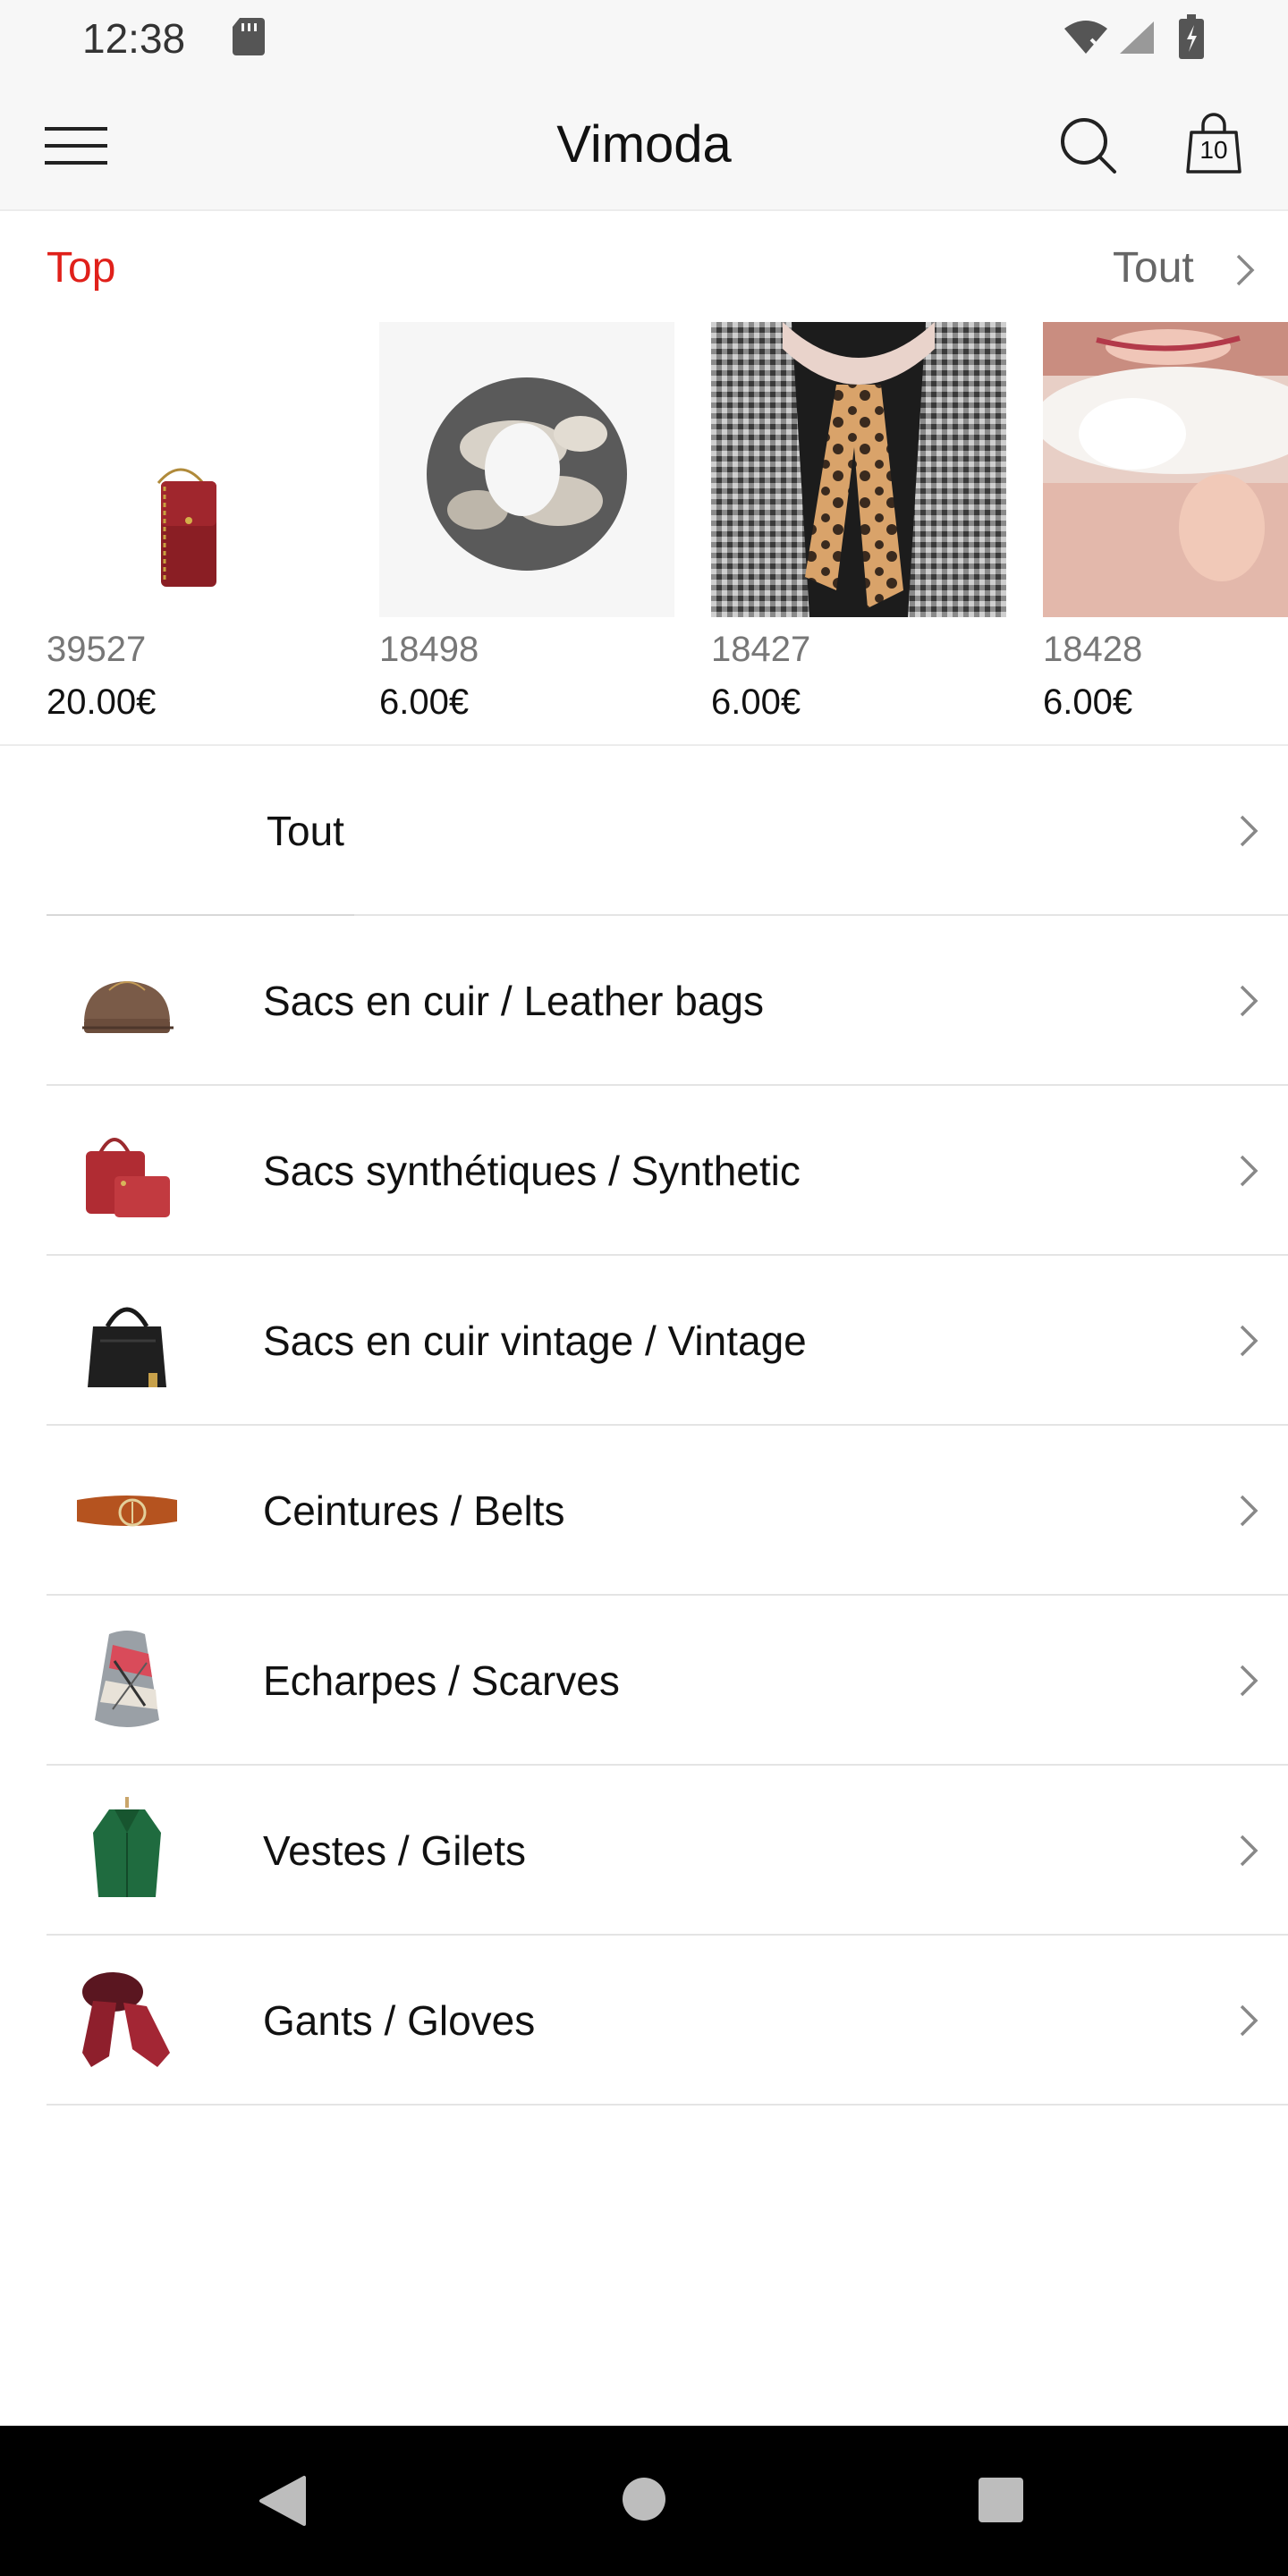 The height and width of the screenshot is (2576, 1288). Describe the element at coordinates (128, 1007) in the screenshot. I see `leather-bag-thumbnail` at that location.